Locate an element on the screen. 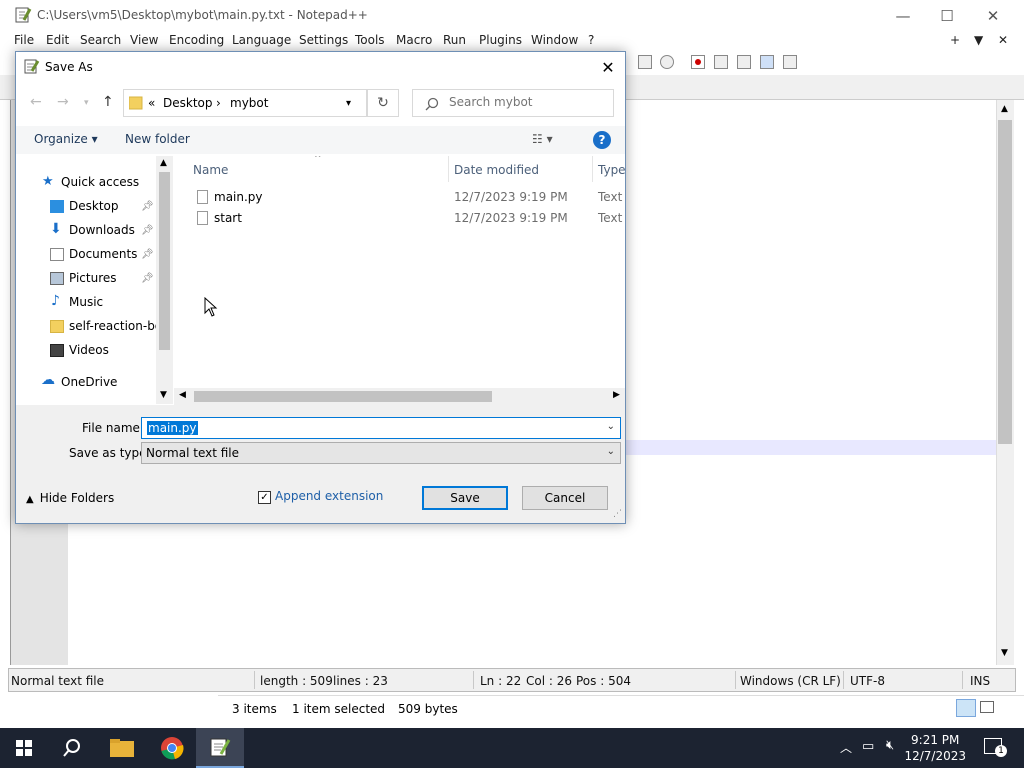 This screenshot has height=768, width=1024. monitor-eye-icon is located at coordinates (667, 62).